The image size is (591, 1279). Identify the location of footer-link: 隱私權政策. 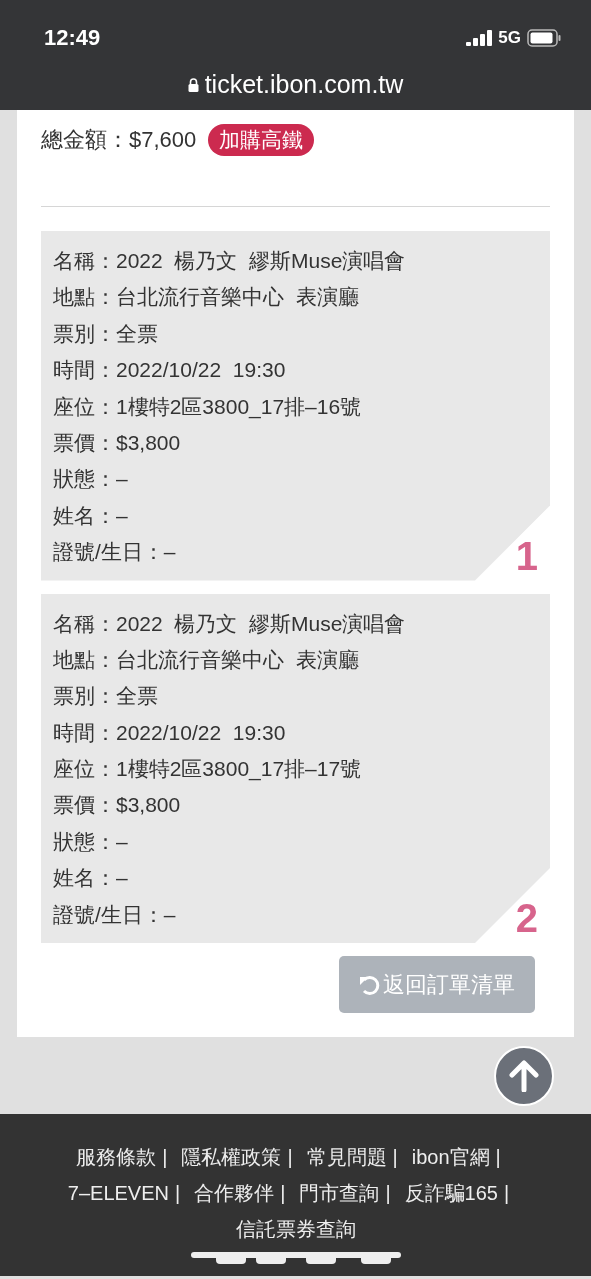
(231, 1157).